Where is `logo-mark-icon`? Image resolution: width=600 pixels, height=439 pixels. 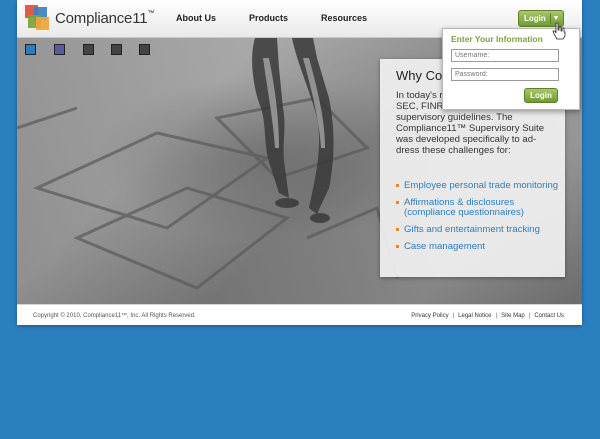
logo-mark-icon is located at coordinates (38, 18).